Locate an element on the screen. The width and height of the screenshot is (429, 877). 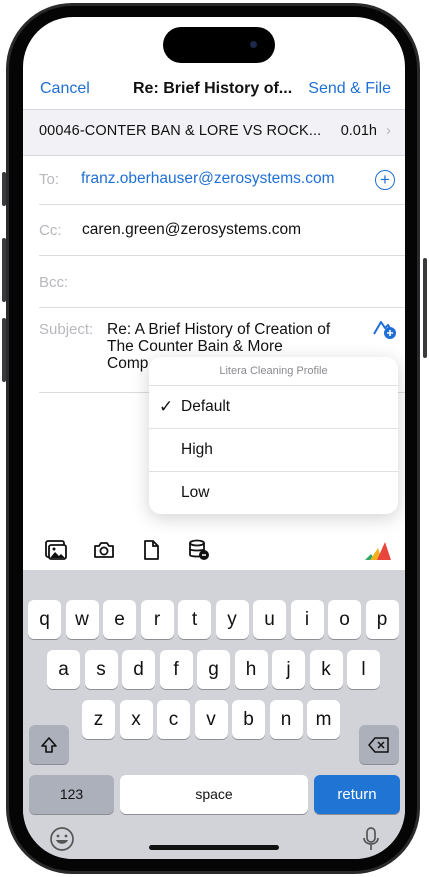
key-i: i is located at coordinates (307, 619).